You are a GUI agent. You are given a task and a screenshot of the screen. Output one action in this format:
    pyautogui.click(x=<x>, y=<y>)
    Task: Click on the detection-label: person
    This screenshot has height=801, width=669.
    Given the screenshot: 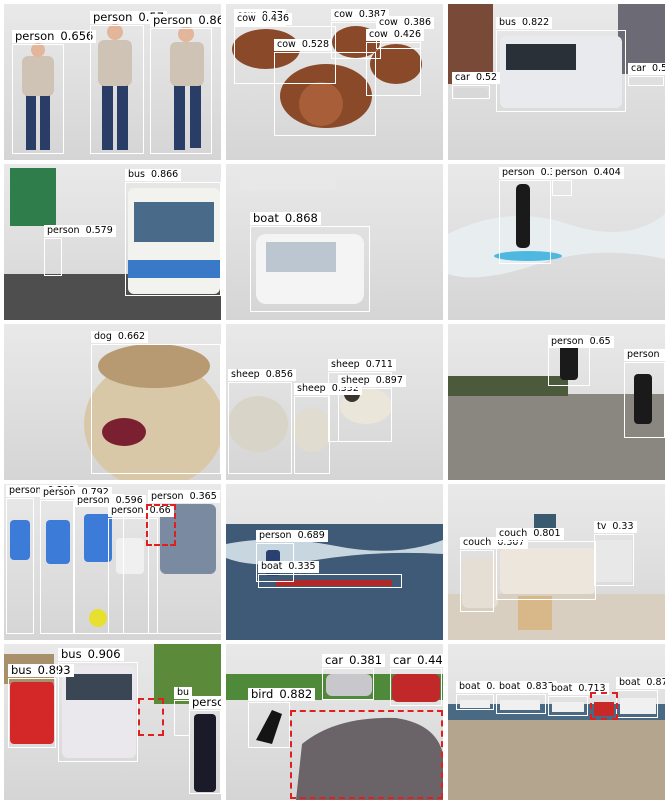 What is the action you would take?
    pyautogui.click(x=205, y=702)
    